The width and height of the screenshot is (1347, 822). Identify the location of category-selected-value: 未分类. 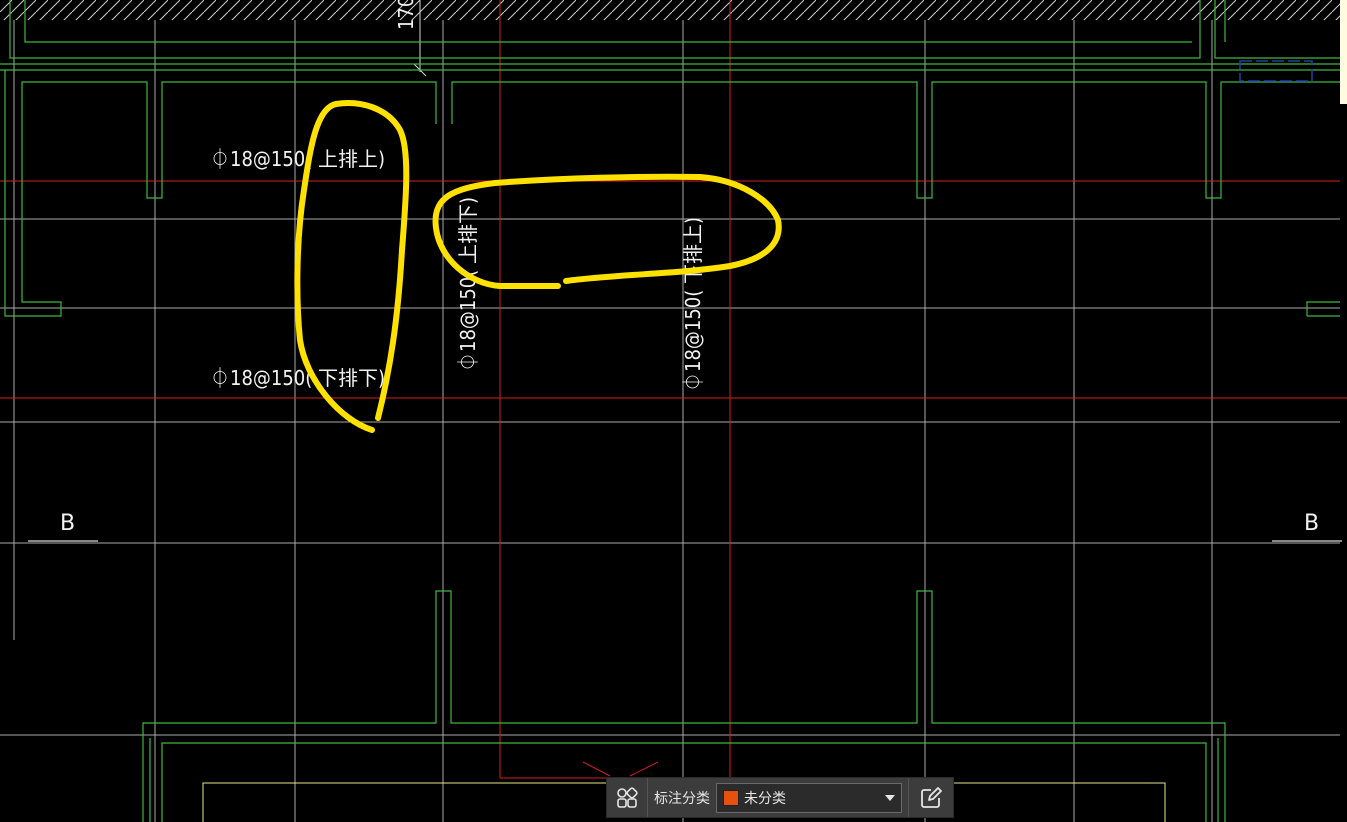
(765, 798).